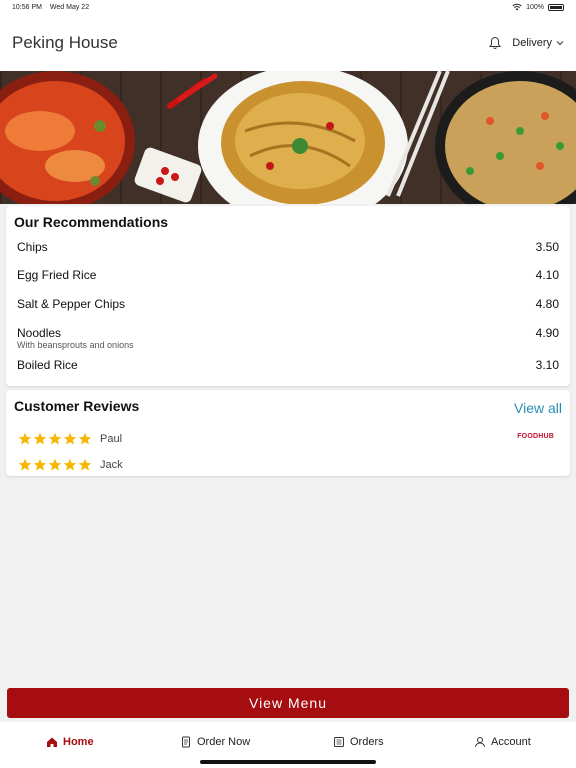 This screenshot has height=768, width=576. I want to click on item-name: Chips, so click(32, 247).